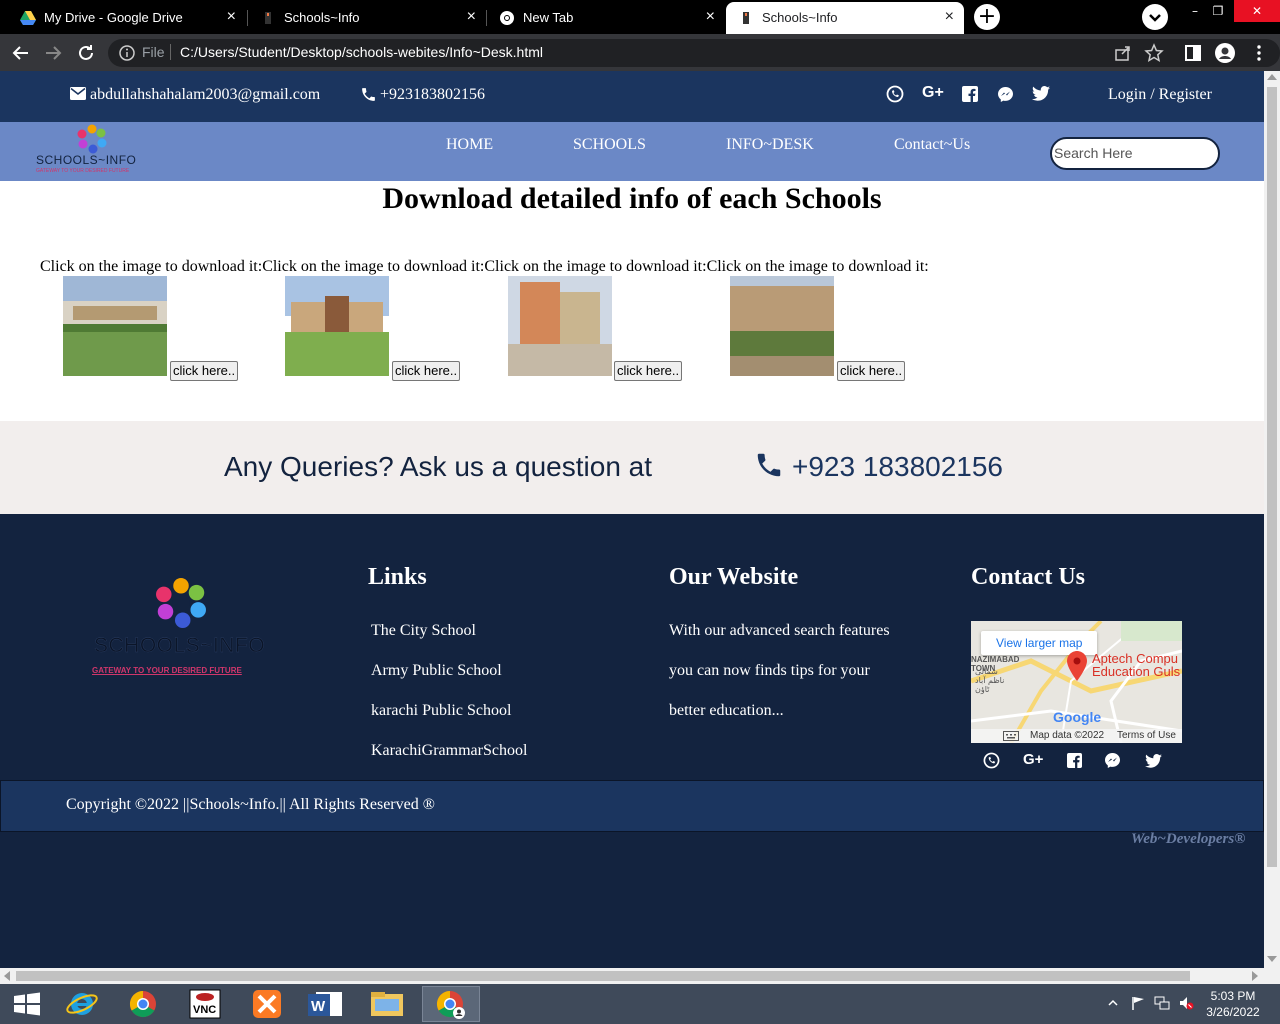 The height and width of the screenshot is (1024, 1280). What do you see at coordinates (1186, 1003) in the screenshot?
I see `volume-muted-icon` at bounding box center [1186, 1003].